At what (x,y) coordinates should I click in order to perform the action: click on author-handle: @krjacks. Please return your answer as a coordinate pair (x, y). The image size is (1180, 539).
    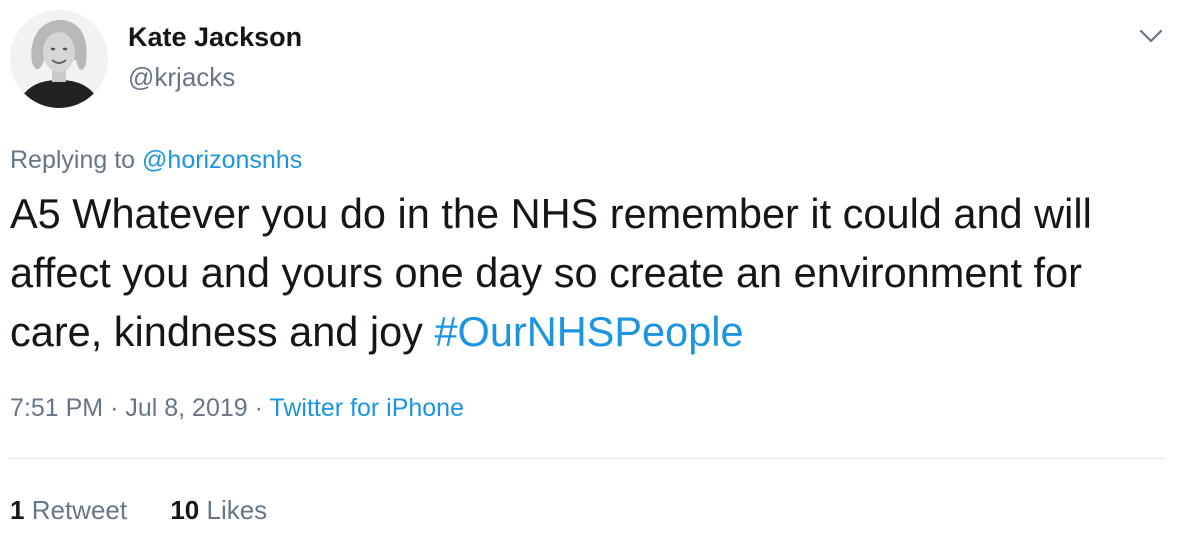
    Looking at the image, I should click on (181, 77).